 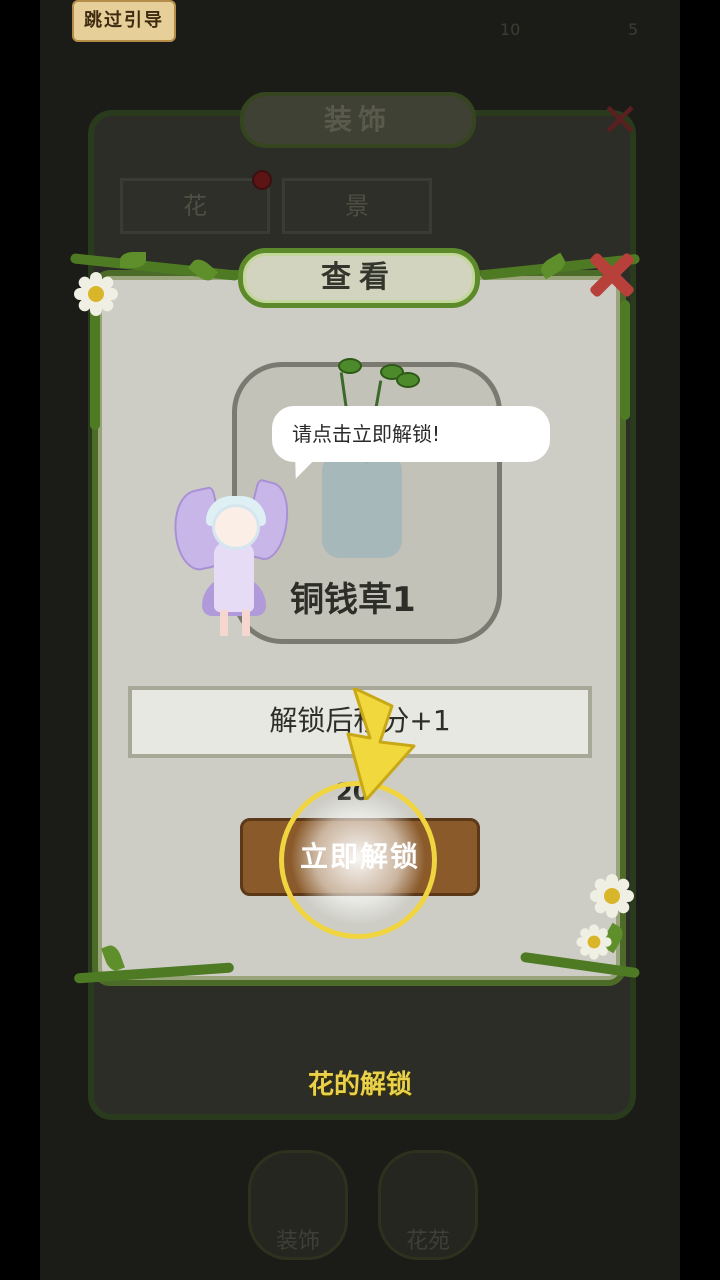 I want to click on top-stat-2: 5, so click(x=633, y=29).